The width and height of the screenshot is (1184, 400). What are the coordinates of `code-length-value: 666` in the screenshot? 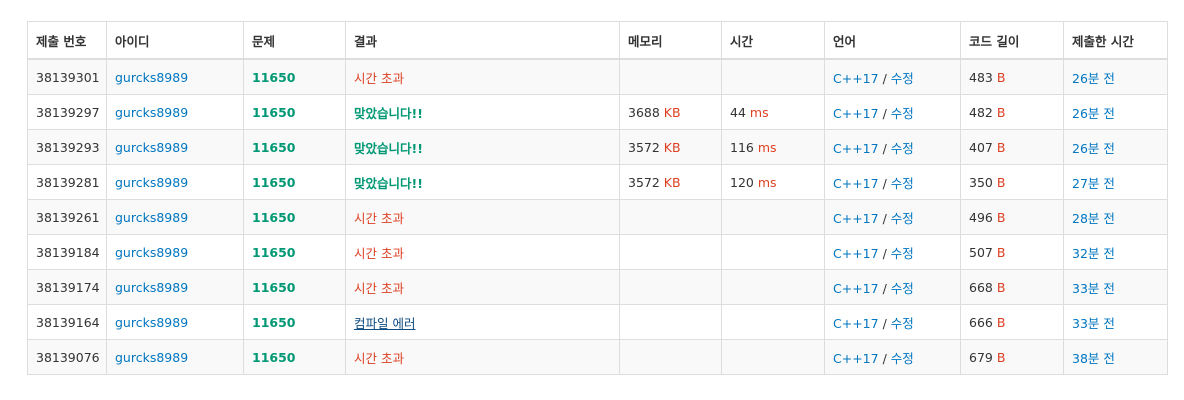 It's located at (981, 322).